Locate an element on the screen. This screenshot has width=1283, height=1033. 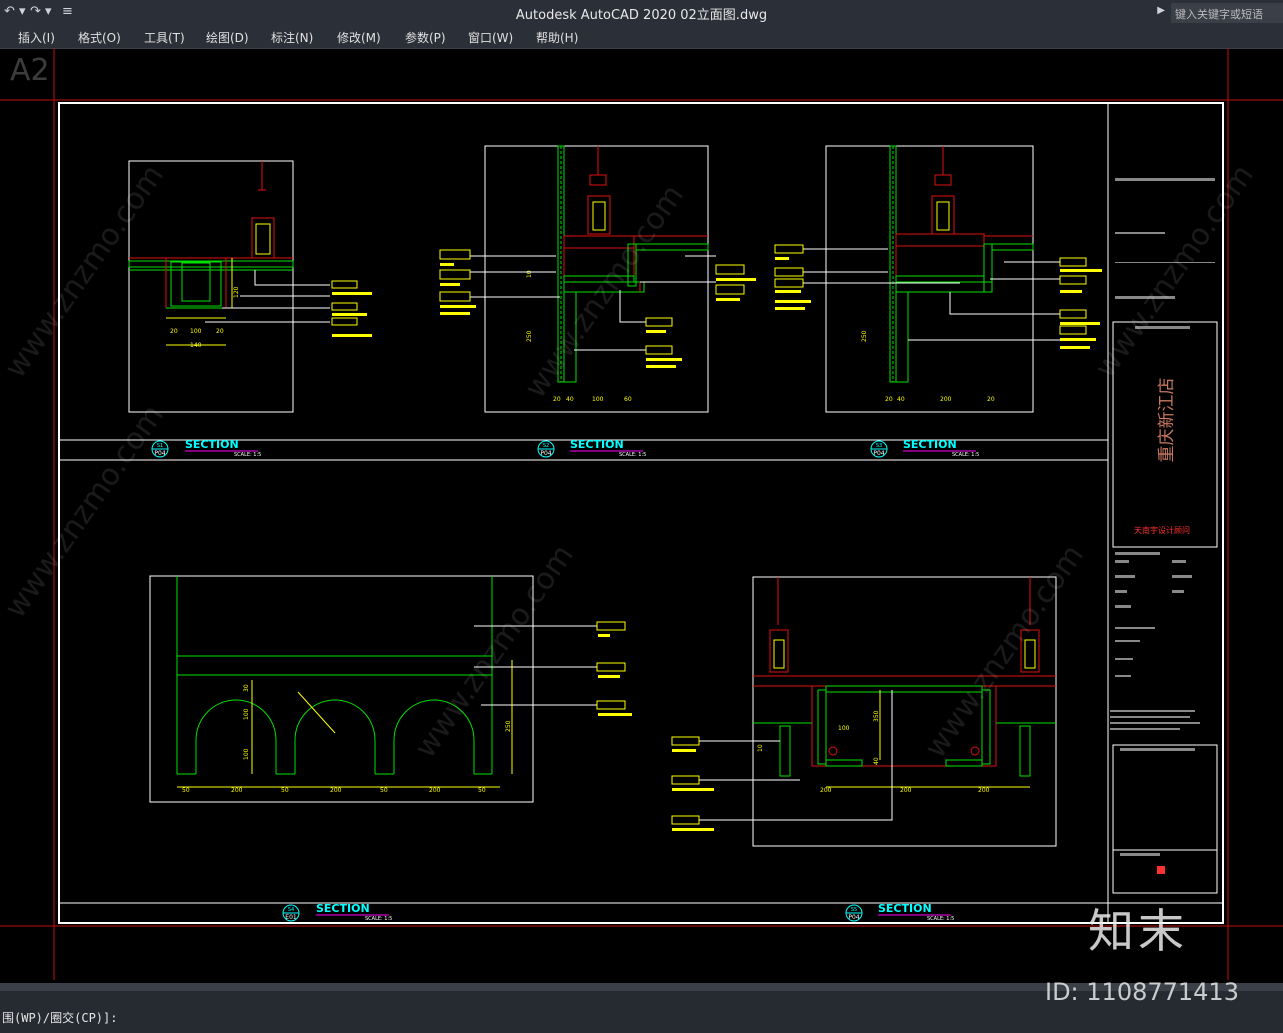
svg-text: S4 is located at coordinates (291, 910).